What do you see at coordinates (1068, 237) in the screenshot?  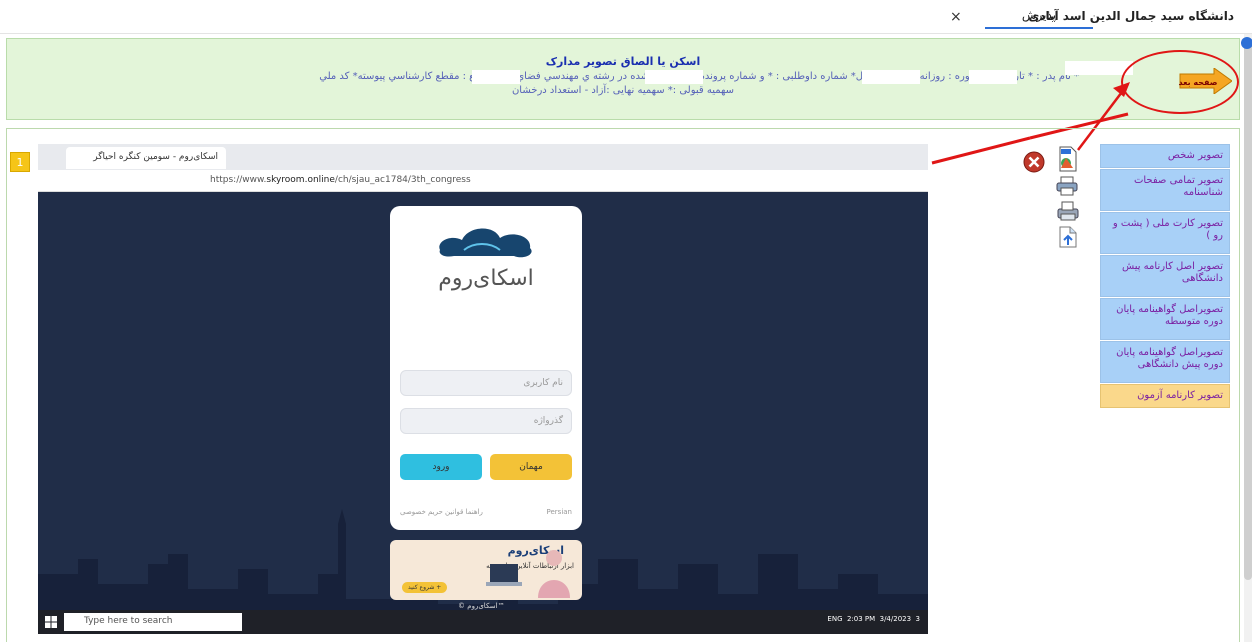 I see `upload-file-icon` at bounding box center [1068, 237].